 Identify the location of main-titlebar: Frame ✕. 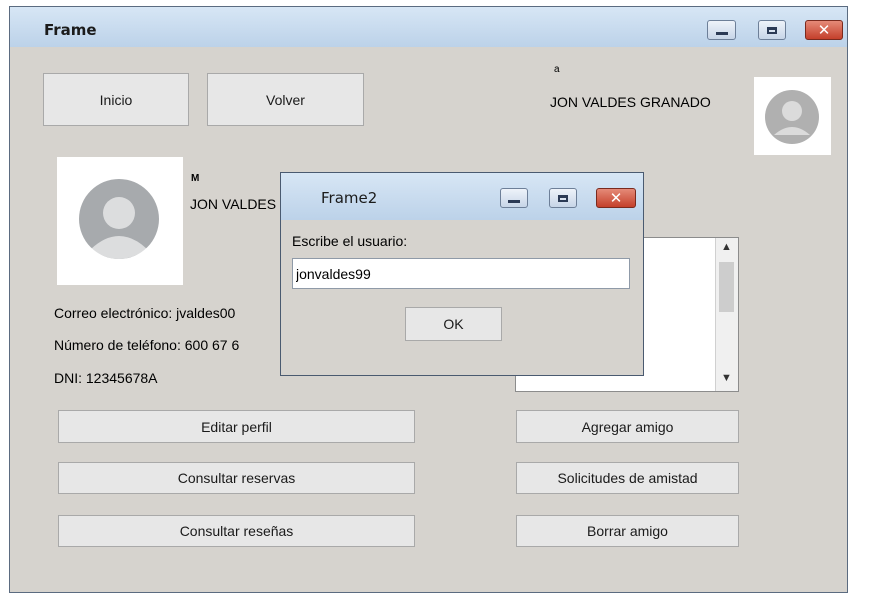
(428, 27).